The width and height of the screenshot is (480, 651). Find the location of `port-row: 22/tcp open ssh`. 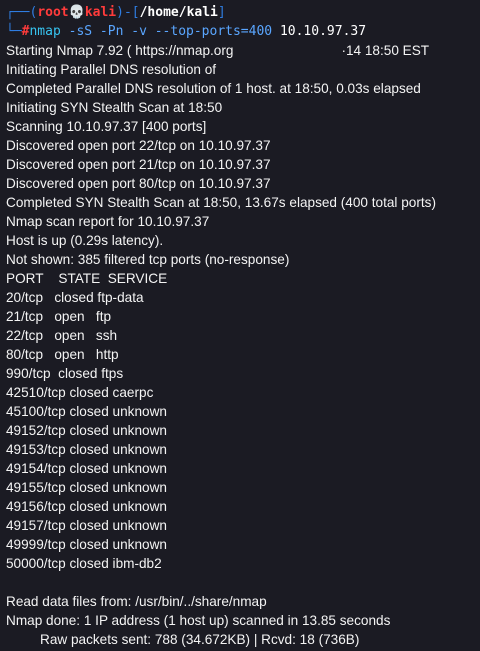

port-row: 22/tcp open ssh is located at coordinates (62, 335).